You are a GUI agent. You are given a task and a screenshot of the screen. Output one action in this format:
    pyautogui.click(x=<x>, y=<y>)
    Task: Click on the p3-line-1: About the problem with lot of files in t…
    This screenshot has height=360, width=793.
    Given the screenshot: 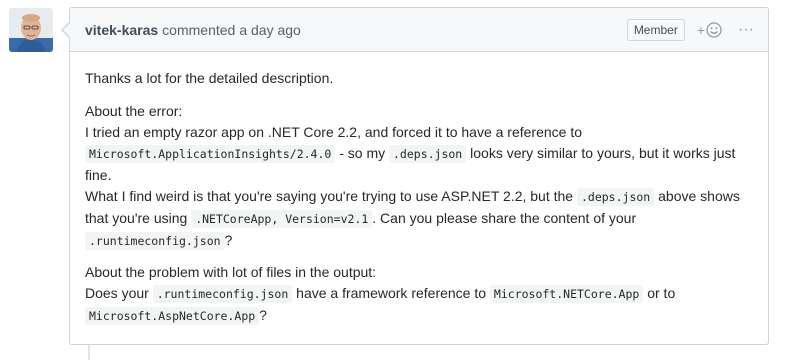 What is the action you would take?
    pyautogui.click(x=231, y=272)
    